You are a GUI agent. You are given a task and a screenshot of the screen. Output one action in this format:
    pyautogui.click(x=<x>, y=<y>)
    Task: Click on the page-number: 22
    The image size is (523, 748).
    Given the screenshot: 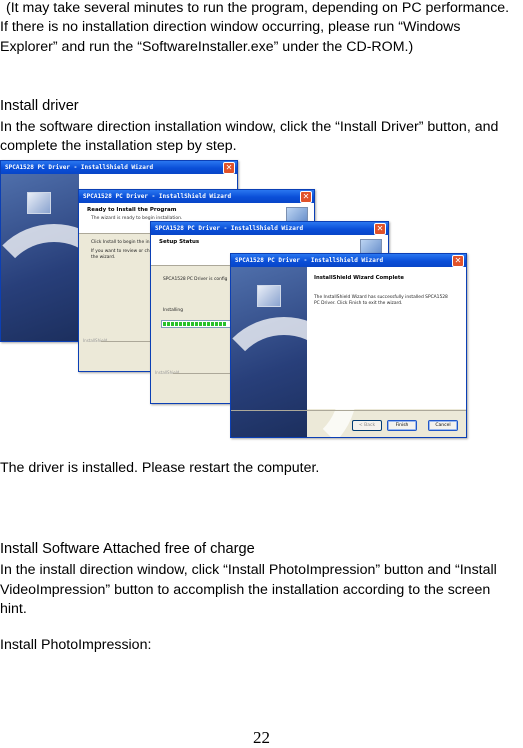 What is the action you would take?
    pyautogui.click(x=261, y=737)
    